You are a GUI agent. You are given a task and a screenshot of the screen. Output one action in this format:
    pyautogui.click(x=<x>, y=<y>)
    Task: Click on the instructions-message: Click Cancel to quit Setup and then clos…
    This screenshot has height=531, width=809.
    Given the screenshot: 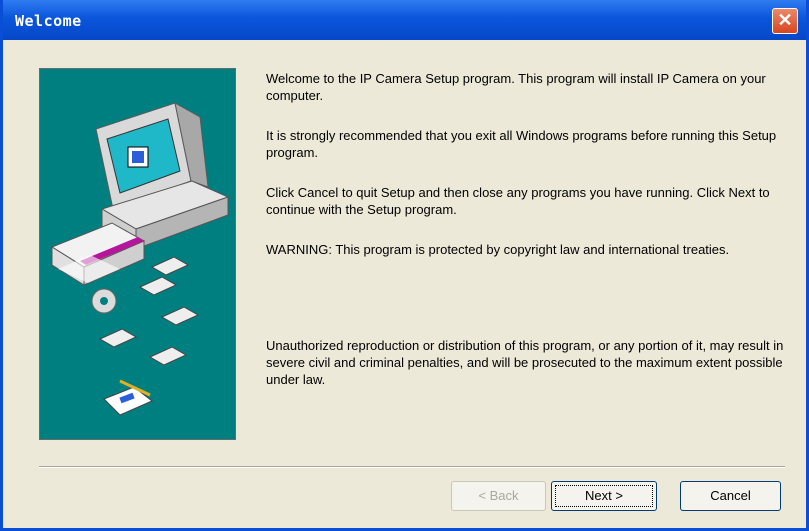 What is the action you would take?
    pyautogui.click(x=518, y=201)
    